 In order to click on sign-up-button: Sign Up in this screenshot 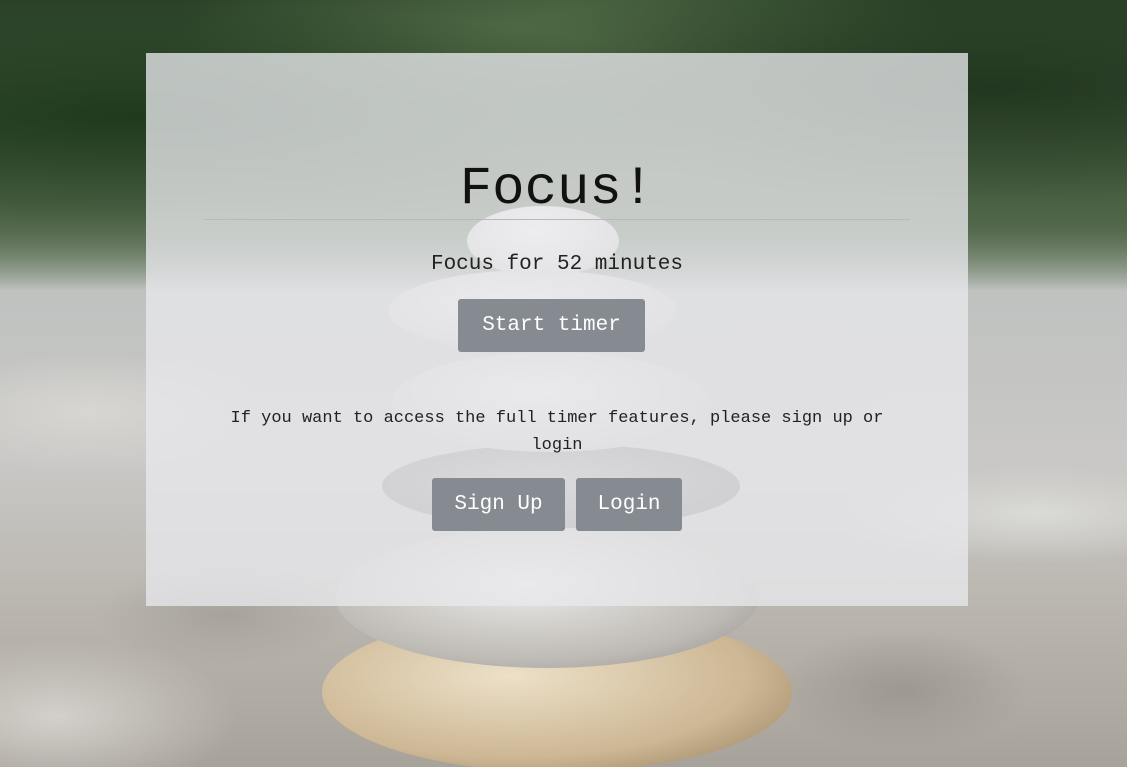, I will do `click(498, 504)`.